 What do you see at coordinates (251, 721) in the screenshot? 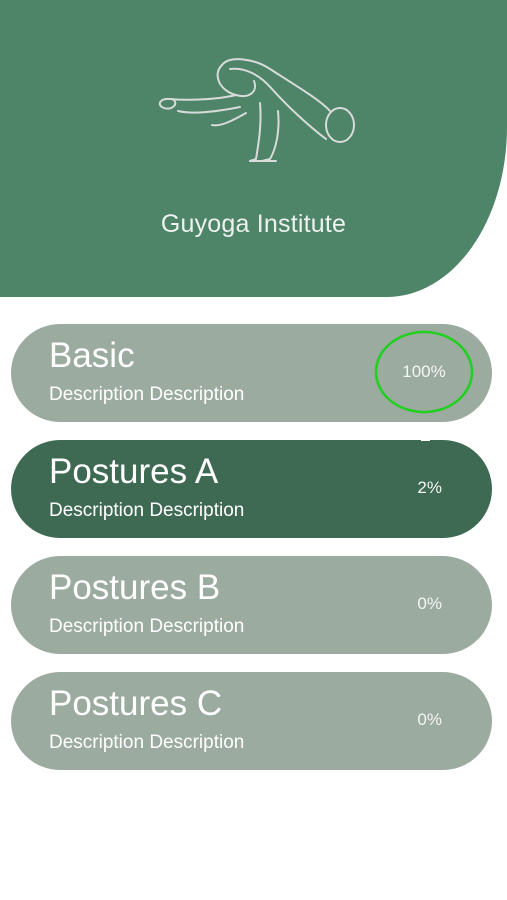
I see `course-card-postures-c: Postures C Description Description 0%` at bounding box center [251, 721].